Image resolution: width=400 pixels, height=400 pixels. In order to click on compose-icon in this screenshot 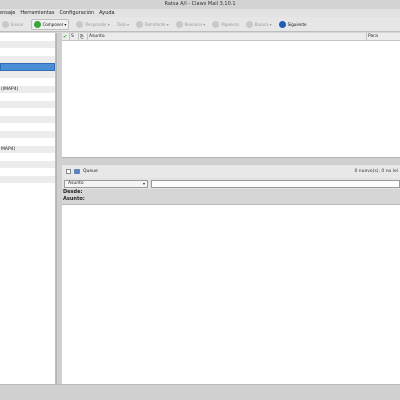, I will do `click(37, 24)`.